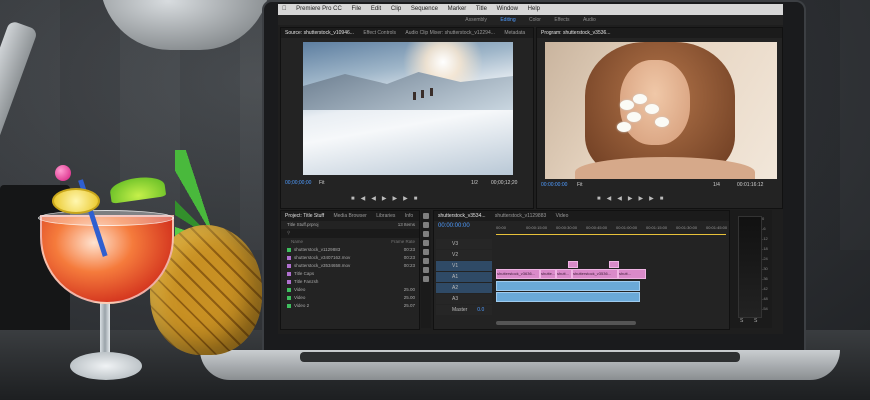 The height and width of the screenshot is (400, 870). I want to click on source-transport-controls: ■◀◀▶▶▶■, so click(387, 199).